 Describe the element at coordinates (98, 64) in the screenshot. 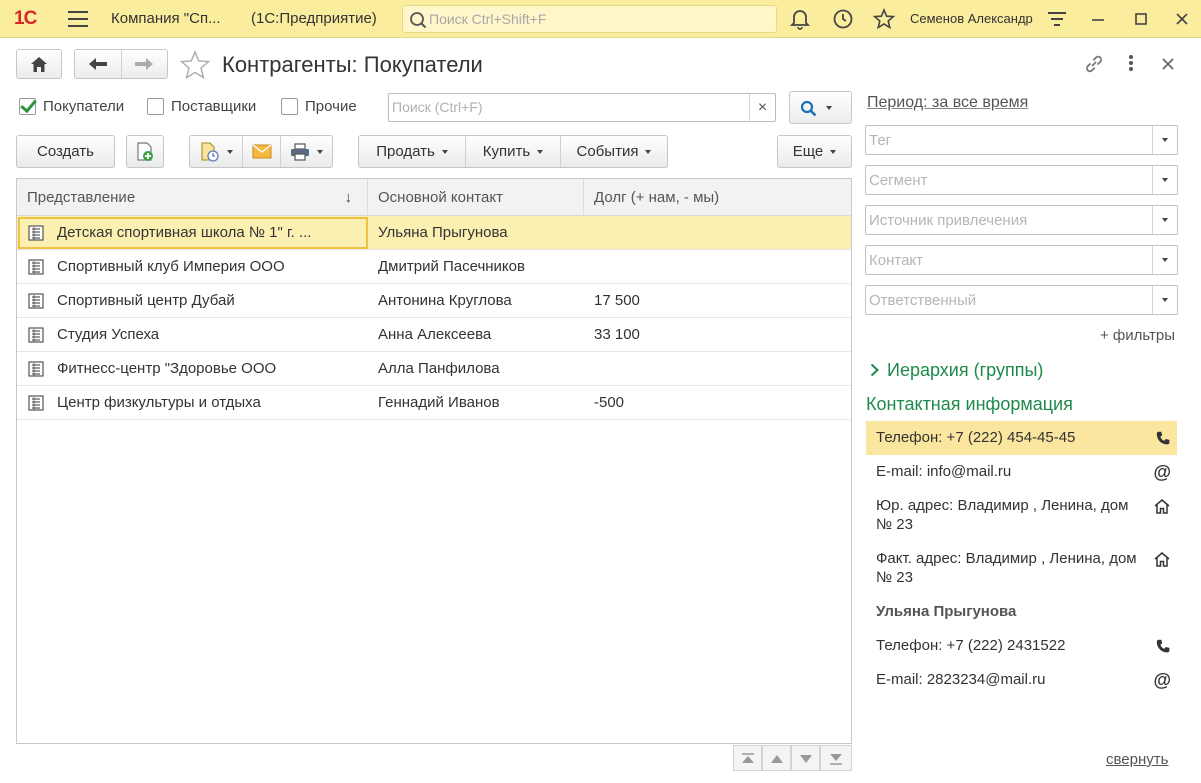

I see `back-button` at that location.